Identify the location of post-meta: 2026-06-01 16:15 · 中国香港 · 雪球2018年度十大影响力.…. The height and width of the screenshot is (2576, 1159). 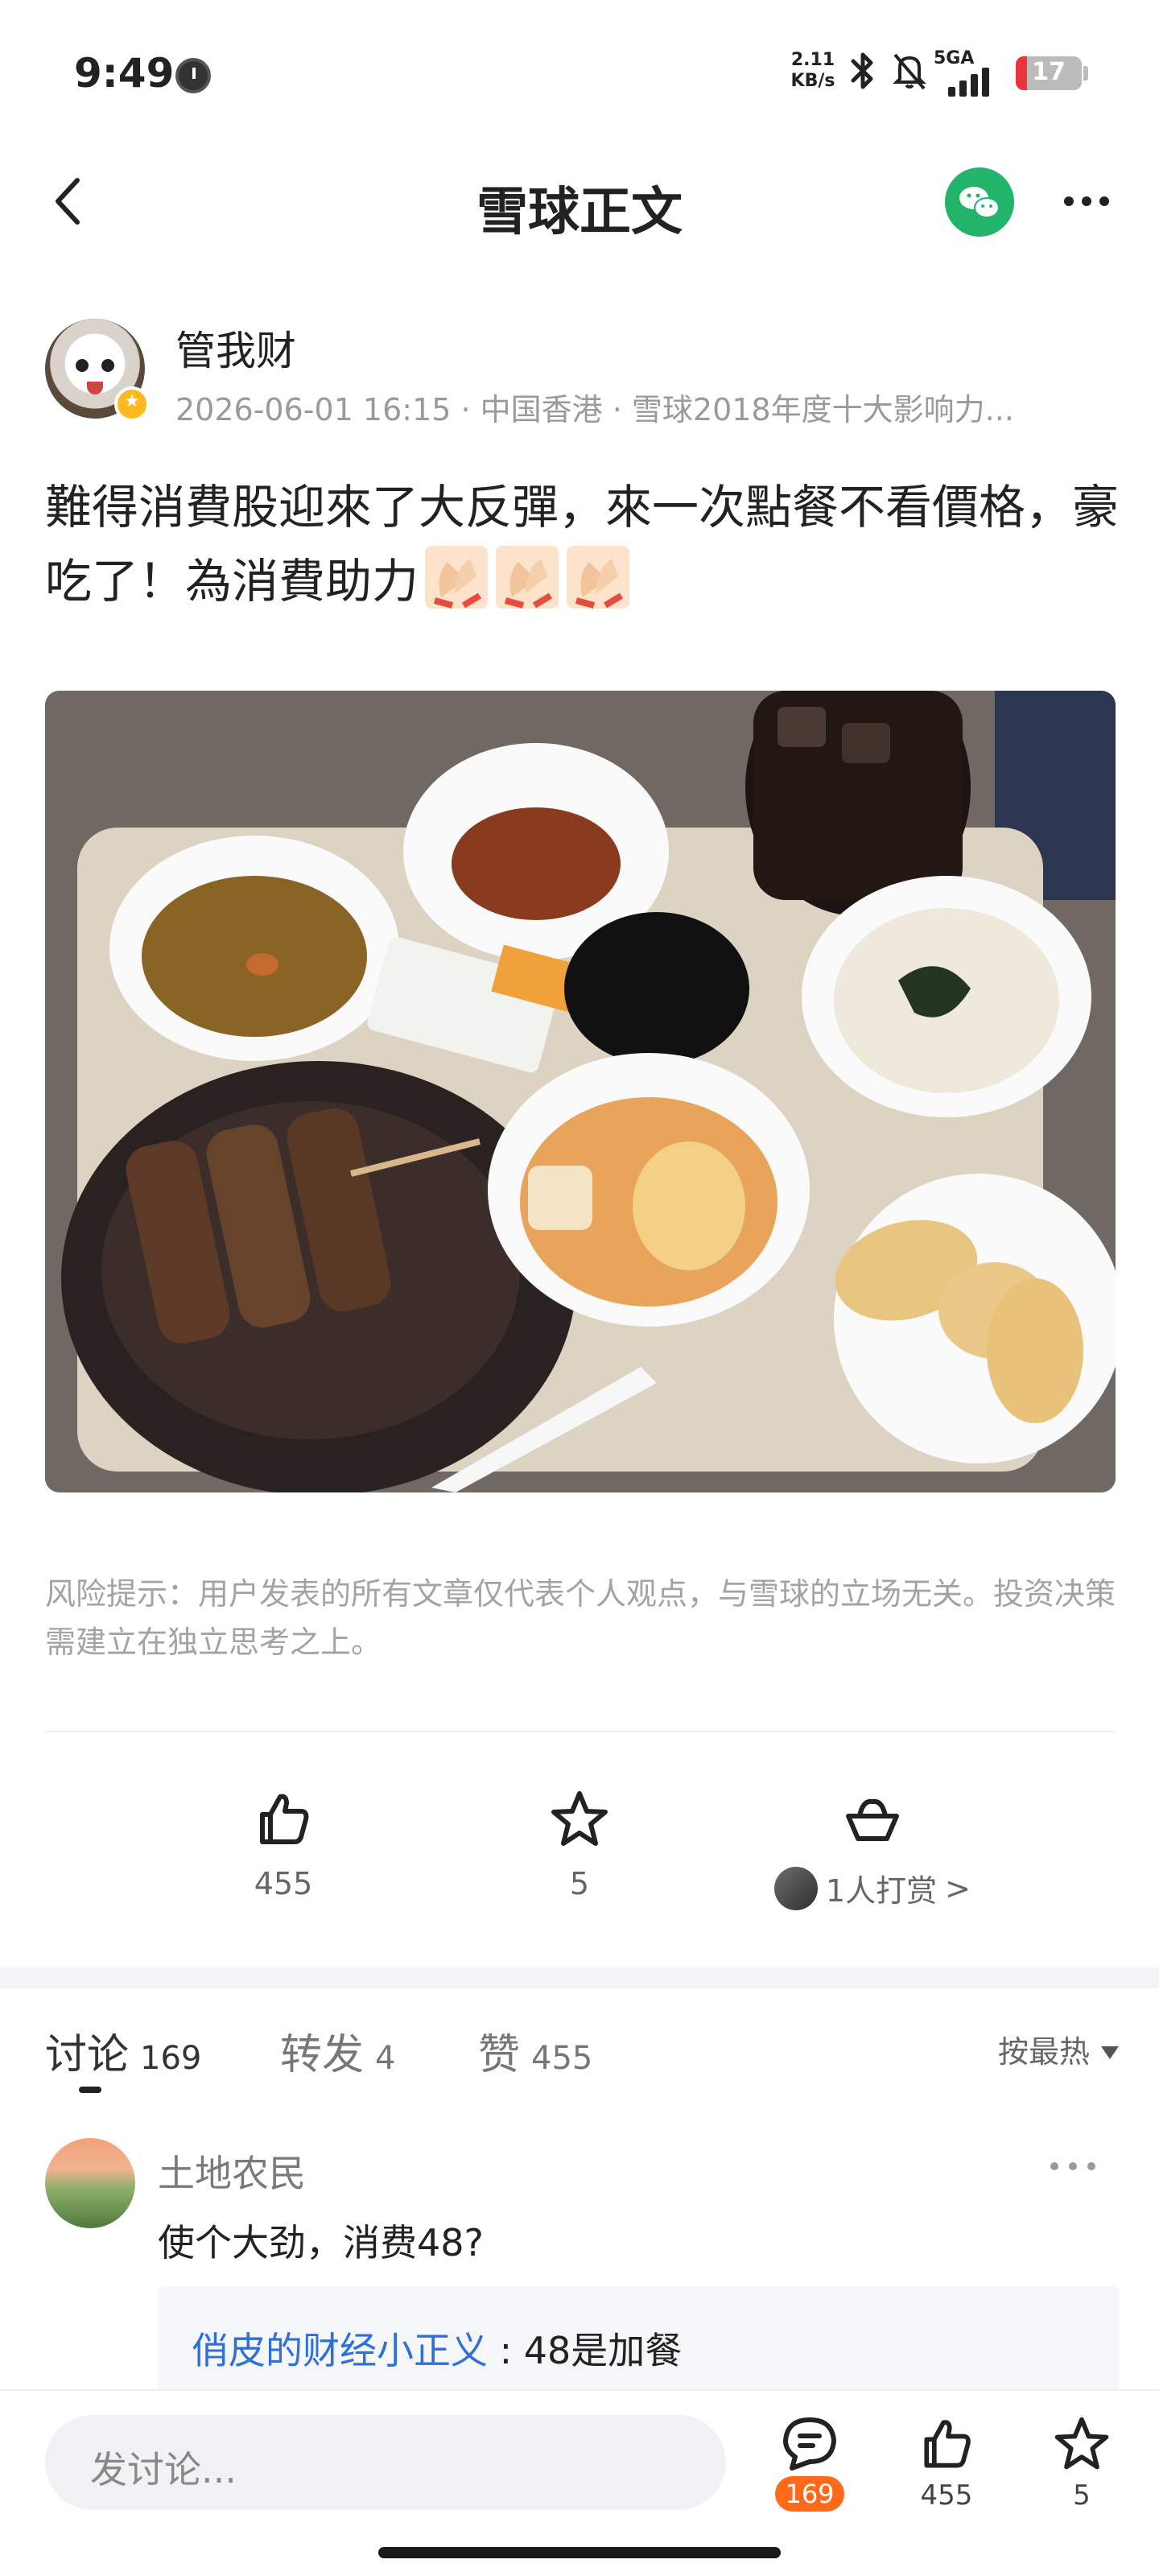
(594, 409).